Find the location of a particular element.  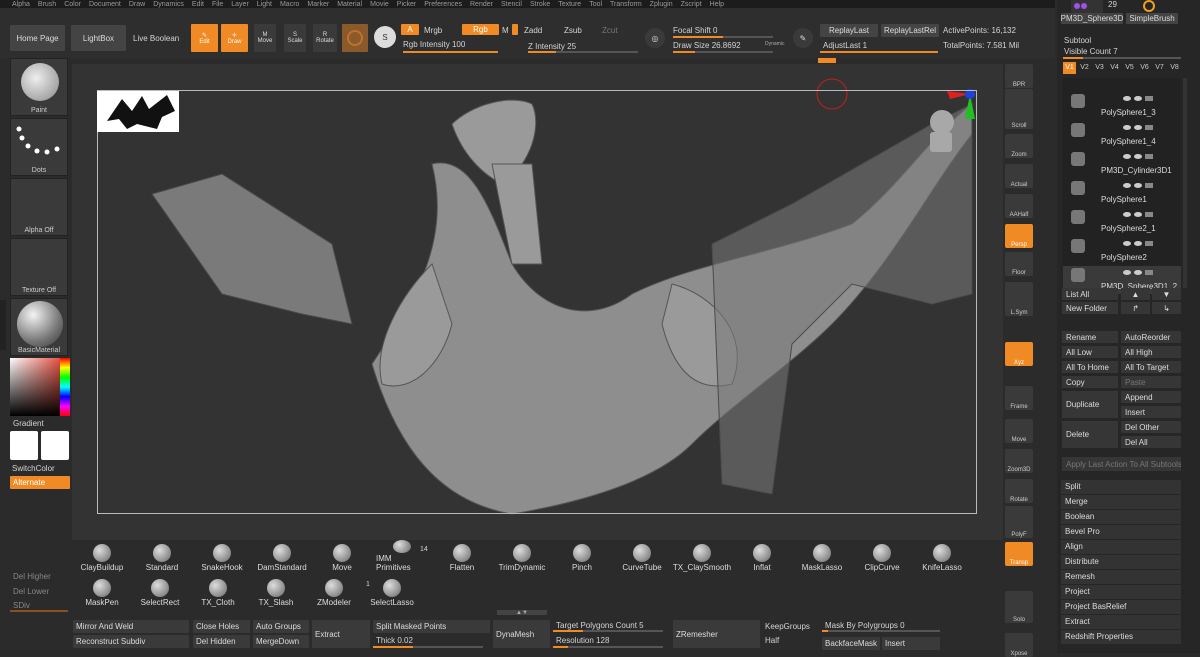

thick-track is located at coordinates (428, 647).